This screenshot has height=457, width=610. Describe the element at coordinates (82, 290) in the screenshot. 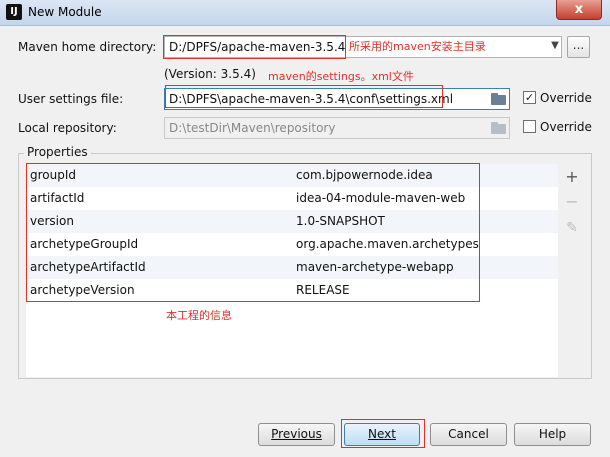

I see `property-key: archetypeVersion` at that location.